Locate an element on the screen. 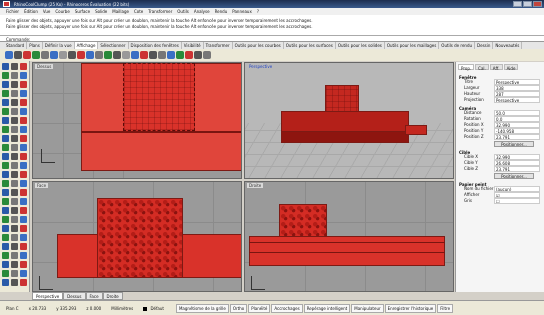 The width and height of the screenshot is (544, 315). viewport-label-top: Dessus is located at coordinates (44, 66).